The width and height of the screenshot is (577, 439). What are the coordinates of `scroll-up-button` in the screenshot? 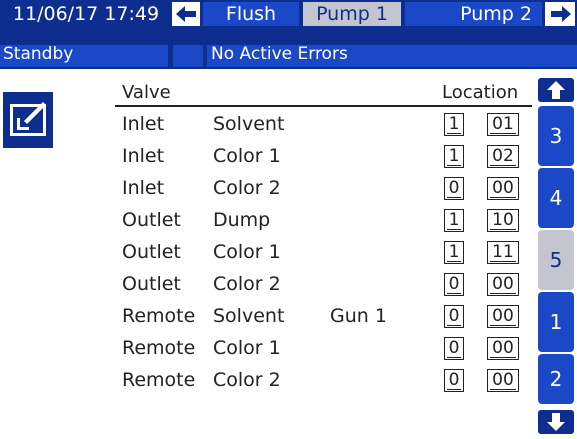 It's located at (556, 90).